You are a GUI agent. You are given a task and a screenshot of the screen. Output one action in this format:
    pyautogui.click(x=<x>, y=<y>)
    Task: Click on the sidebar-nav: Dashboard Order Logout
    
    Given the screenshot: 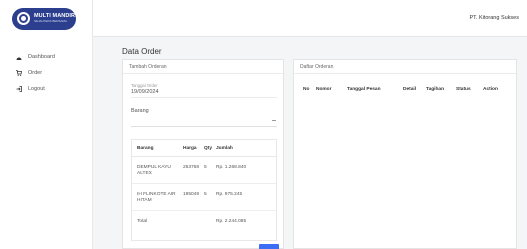 What is the action you would take?
    pyautogui.click(x=46, y=73)
    